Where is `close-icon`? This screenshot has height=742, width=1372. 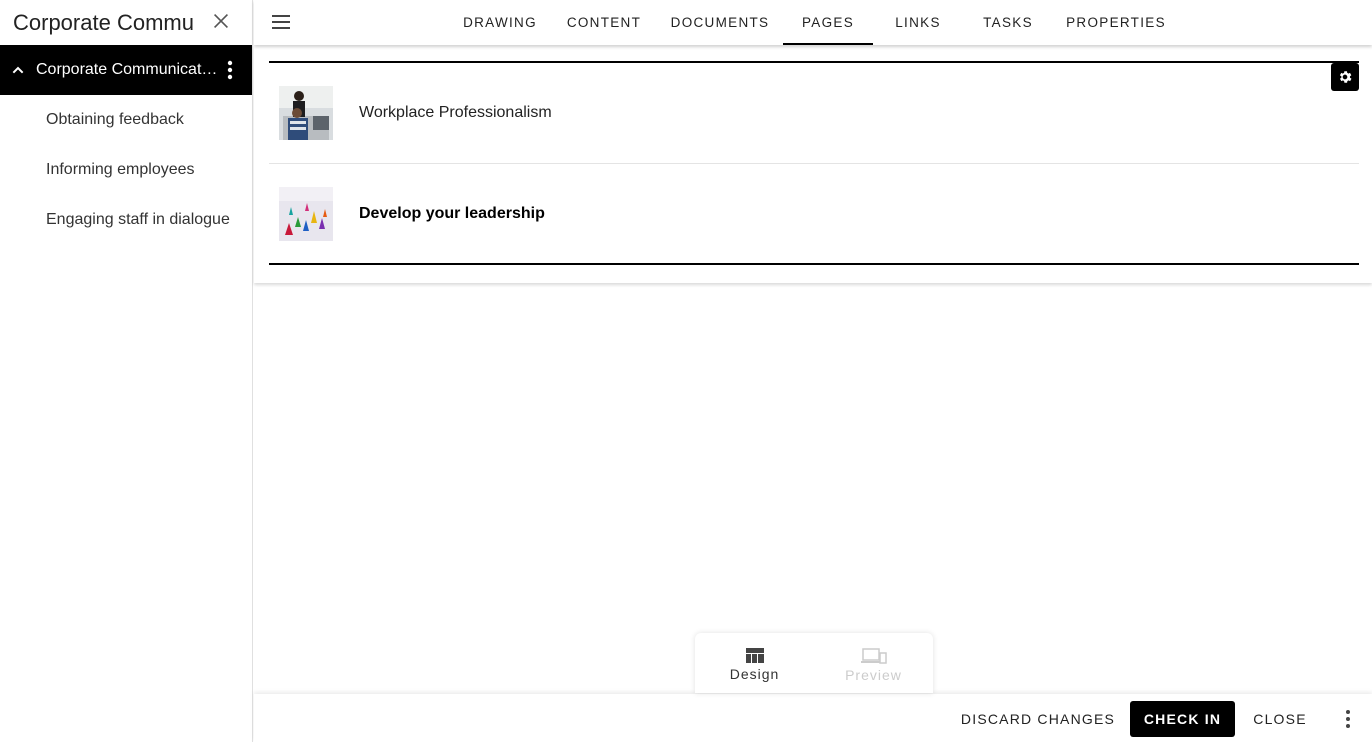 close-icon is located at coordinates (221, 21).